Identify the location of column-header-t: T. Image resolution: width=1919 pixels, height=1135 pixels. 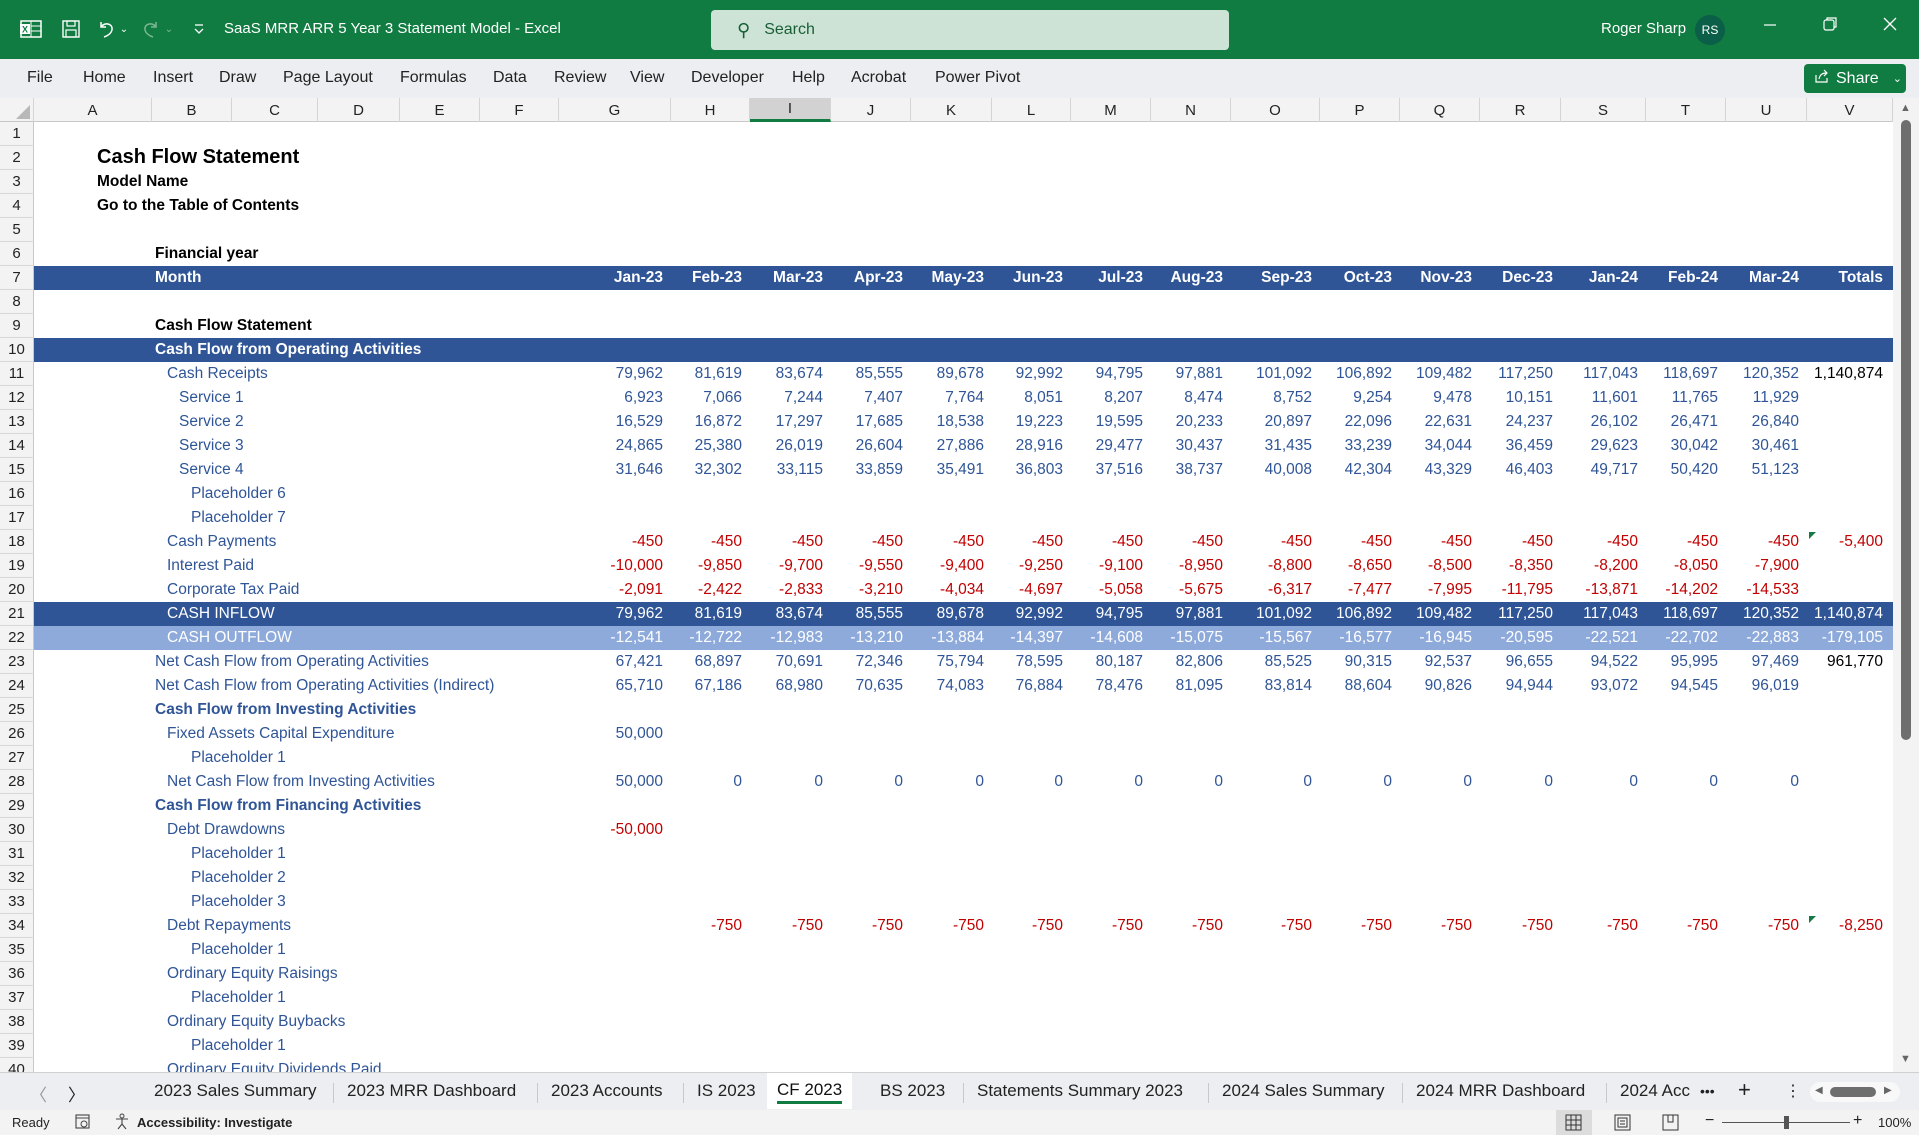
(1686, 110).